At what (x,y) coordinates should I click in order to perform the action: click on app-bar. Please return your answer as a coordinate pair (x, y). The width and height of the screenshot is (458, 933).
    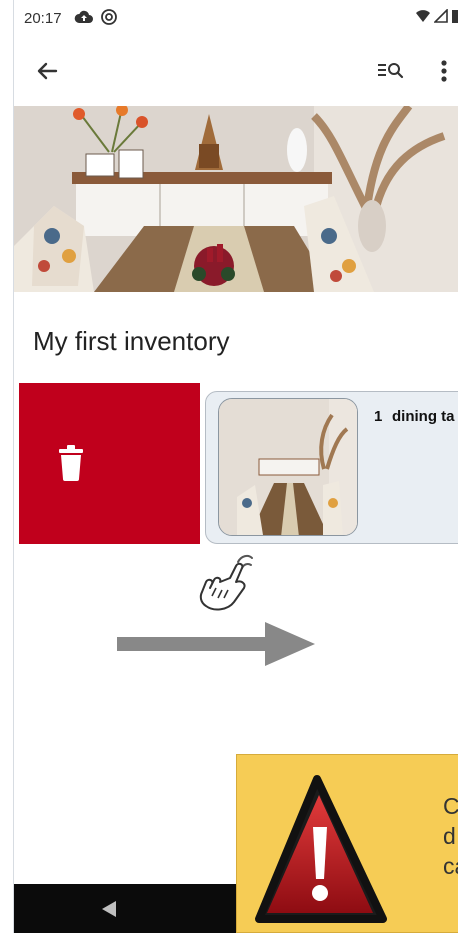
    Looking at the image, I should click on (236, 71).